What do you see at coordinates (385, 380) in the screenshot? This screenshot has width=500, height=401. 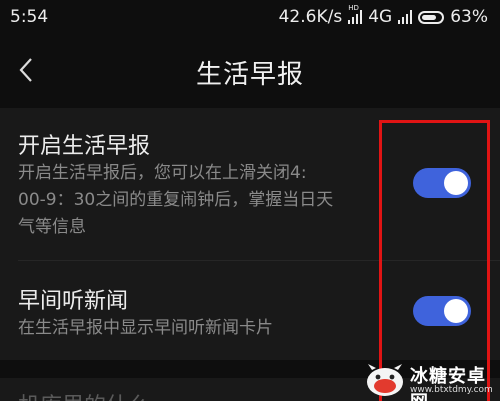 I see `mascot-logo-icon` at bounding box center [385, 380].